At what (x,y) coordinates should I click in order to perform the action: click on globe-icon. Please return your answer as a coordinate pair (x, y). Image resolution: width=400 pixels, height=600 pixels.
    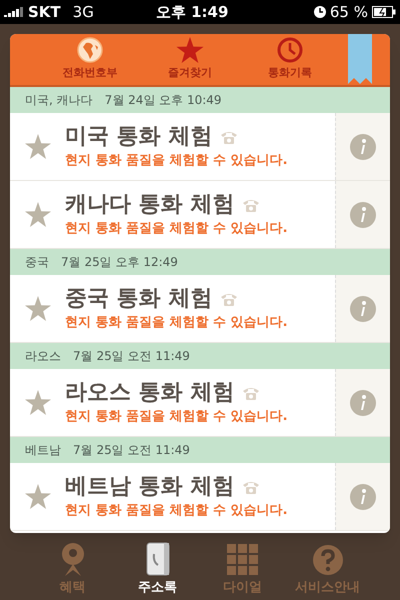
    Looking at the image, I should click on (90, 50).